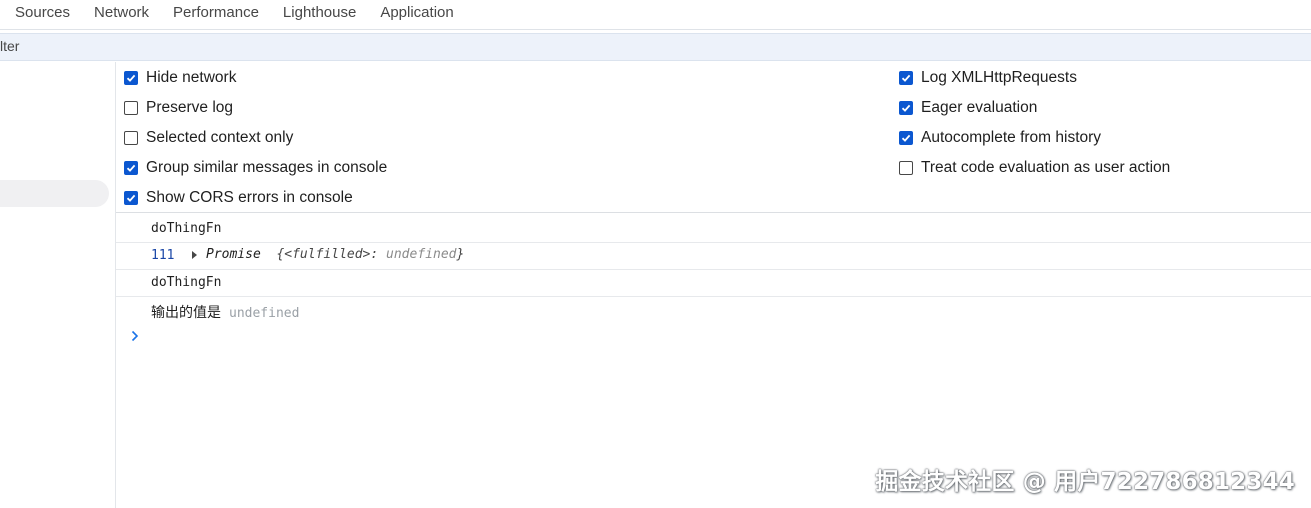 The height and width of the screenshot is (508, 1311). What do you see at coordinates (191, 77) in the screenshot?
I see `hide-network-label: Hide network` at bounding box center [191, 77].